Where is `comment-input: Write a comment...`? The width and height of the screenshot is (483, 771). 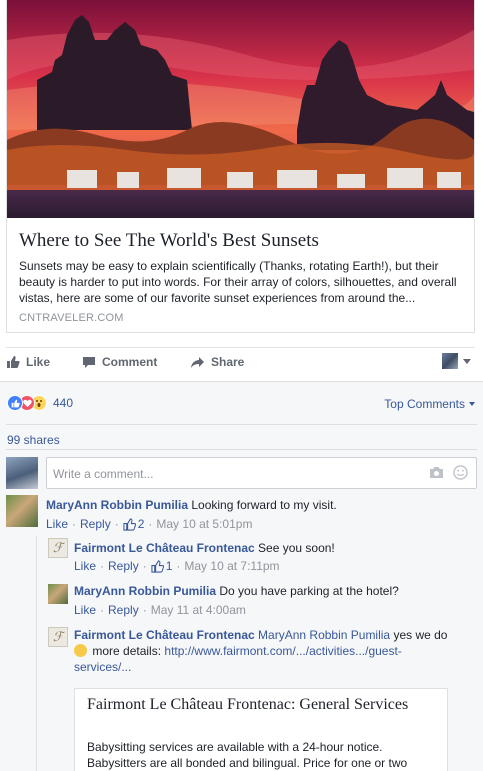
comment-input: Write a comment... is located at coordinates (261, 473).